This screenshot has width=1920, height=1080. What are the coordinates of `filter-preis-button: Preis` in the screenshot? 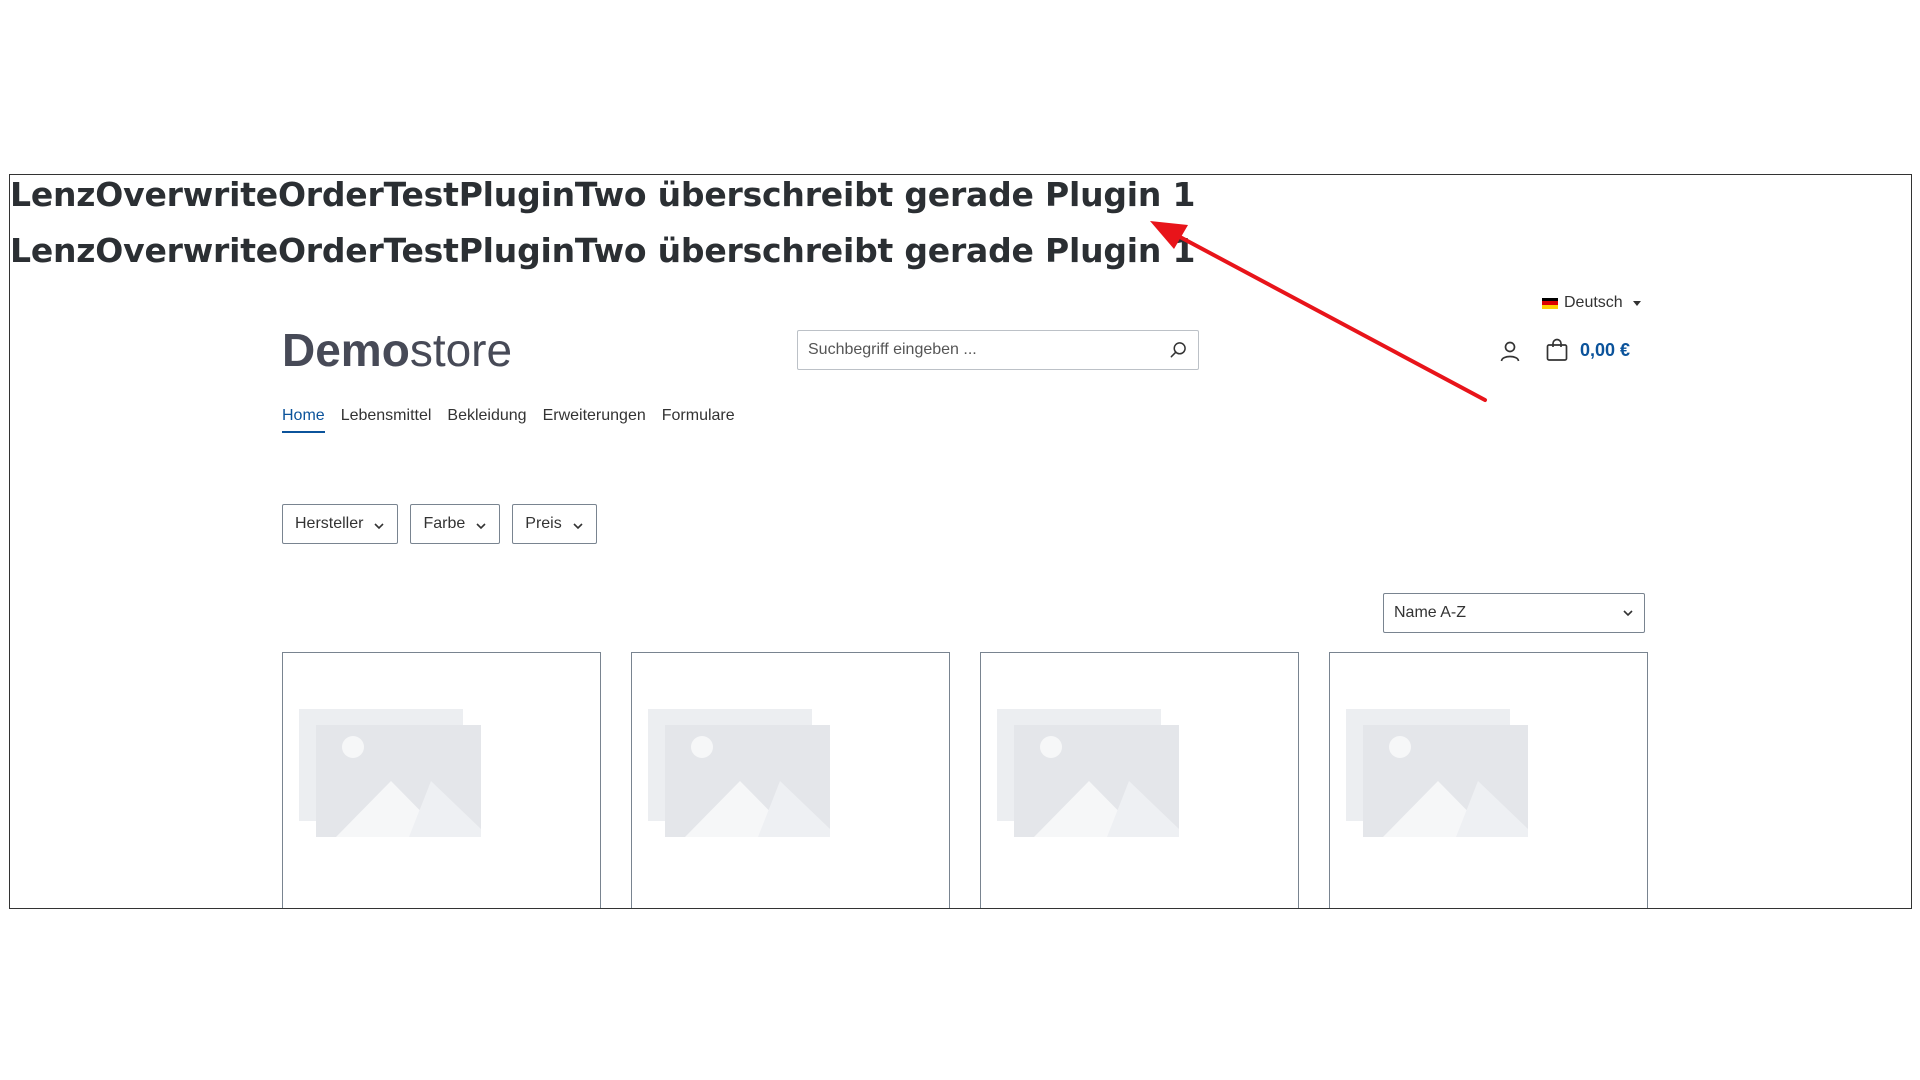 It's located at (554, 524).